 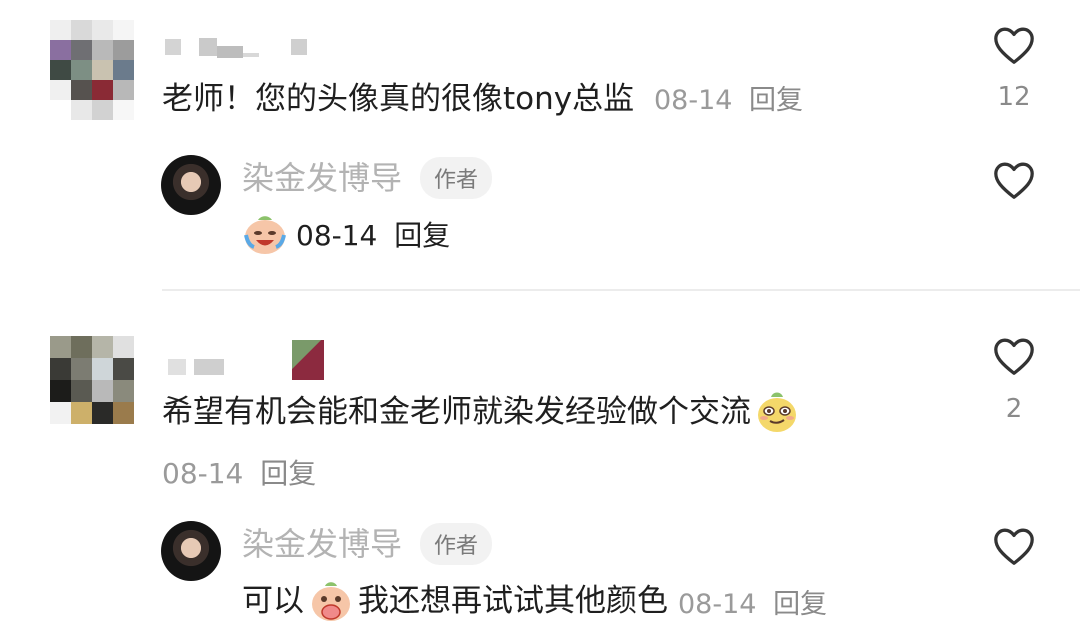 What do you see at coordinates (265, 235) in the screenshot?
I see `crying-laugh-emoji` at bounding box center [265, 235].